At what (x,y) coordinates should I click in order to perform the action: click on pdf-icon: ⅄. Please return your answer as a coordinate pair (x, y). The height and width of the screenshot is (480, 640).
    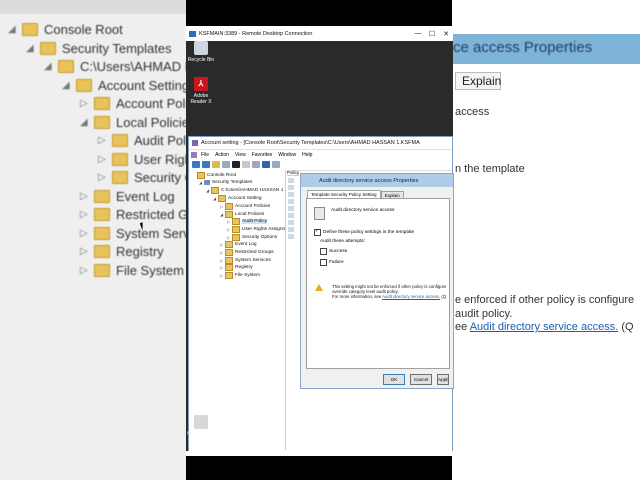
    Looking at the image, I should click on (201, 84).